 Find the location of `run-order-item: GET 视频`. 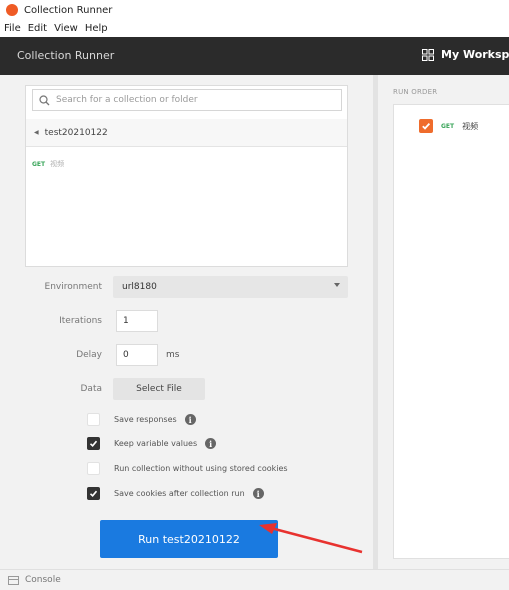

run-order-item: GET 视频 is located at coordinates (448, 126).